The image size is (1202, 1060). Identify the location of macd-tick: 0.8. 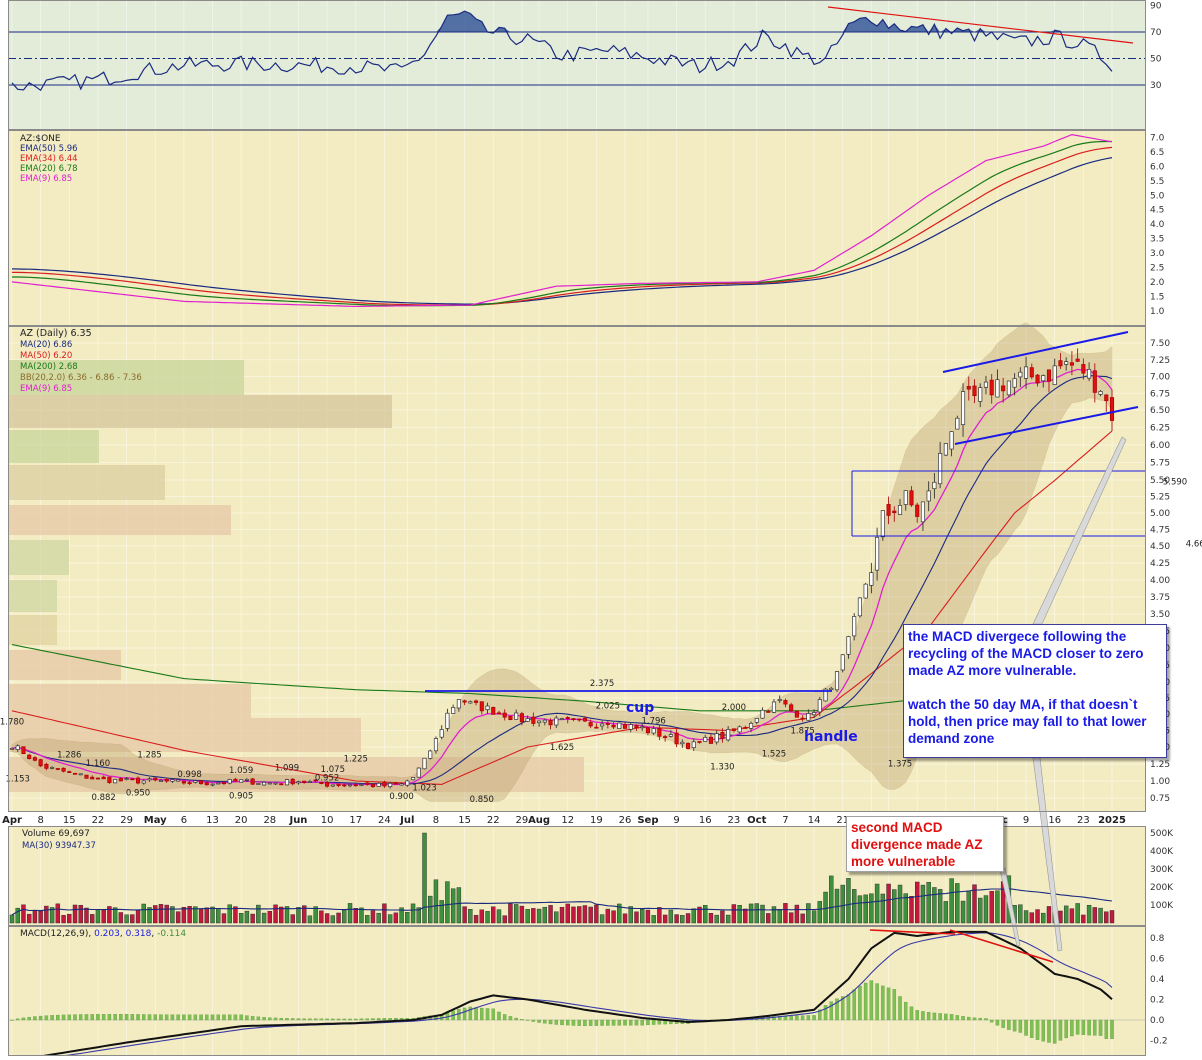
(1157, 939).